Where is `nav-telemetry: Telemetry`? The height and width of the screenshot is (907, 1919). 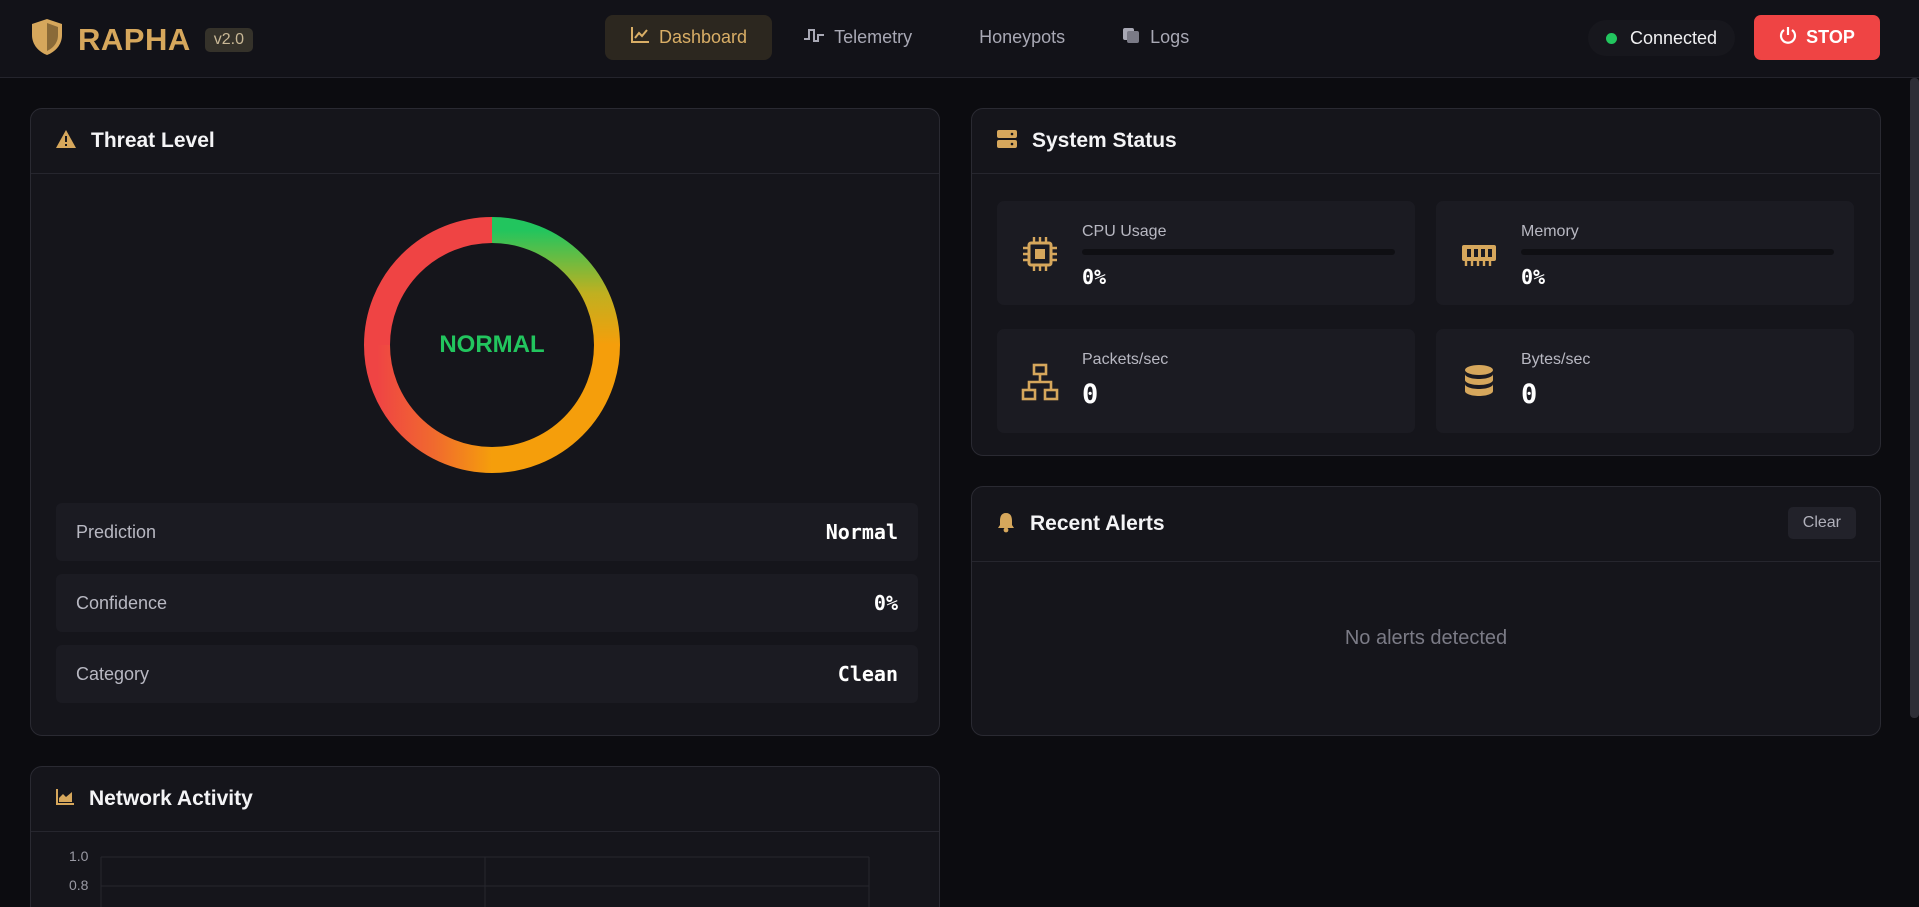
nav-telemetry: Telemetry is located at coordinates (857, 37).